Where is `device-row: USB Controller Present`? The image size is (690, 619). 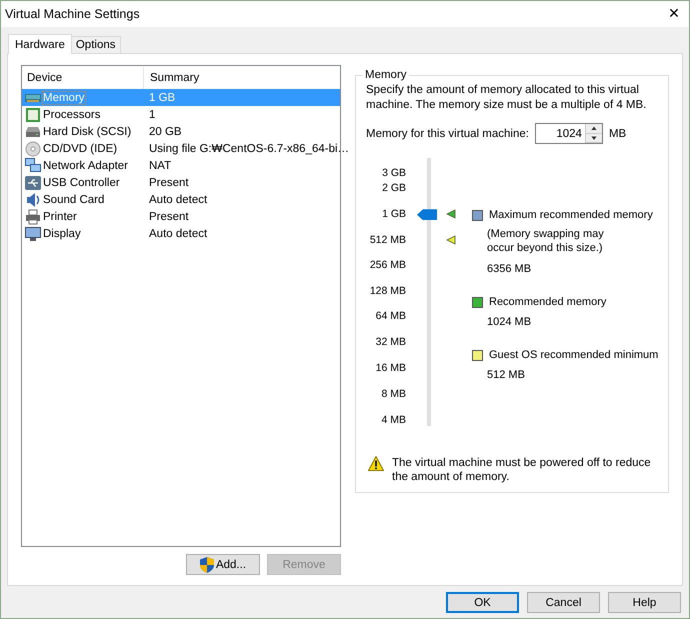
device-row: USB Controller Present is located at coordinates (181, 182).